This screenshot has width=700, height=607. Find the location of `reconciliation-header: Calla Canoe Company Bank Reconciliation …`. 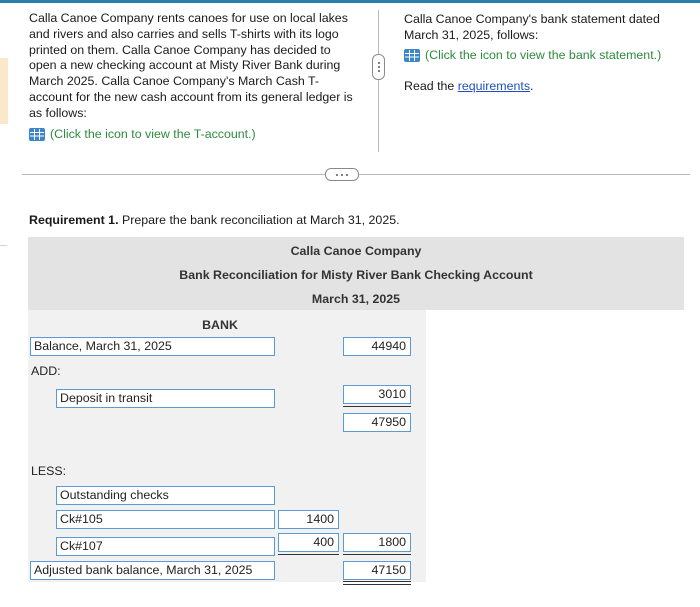

reconciliation-header: Calla Canoe Company Bank Reconciliation … is located at coordinates (356, 273).